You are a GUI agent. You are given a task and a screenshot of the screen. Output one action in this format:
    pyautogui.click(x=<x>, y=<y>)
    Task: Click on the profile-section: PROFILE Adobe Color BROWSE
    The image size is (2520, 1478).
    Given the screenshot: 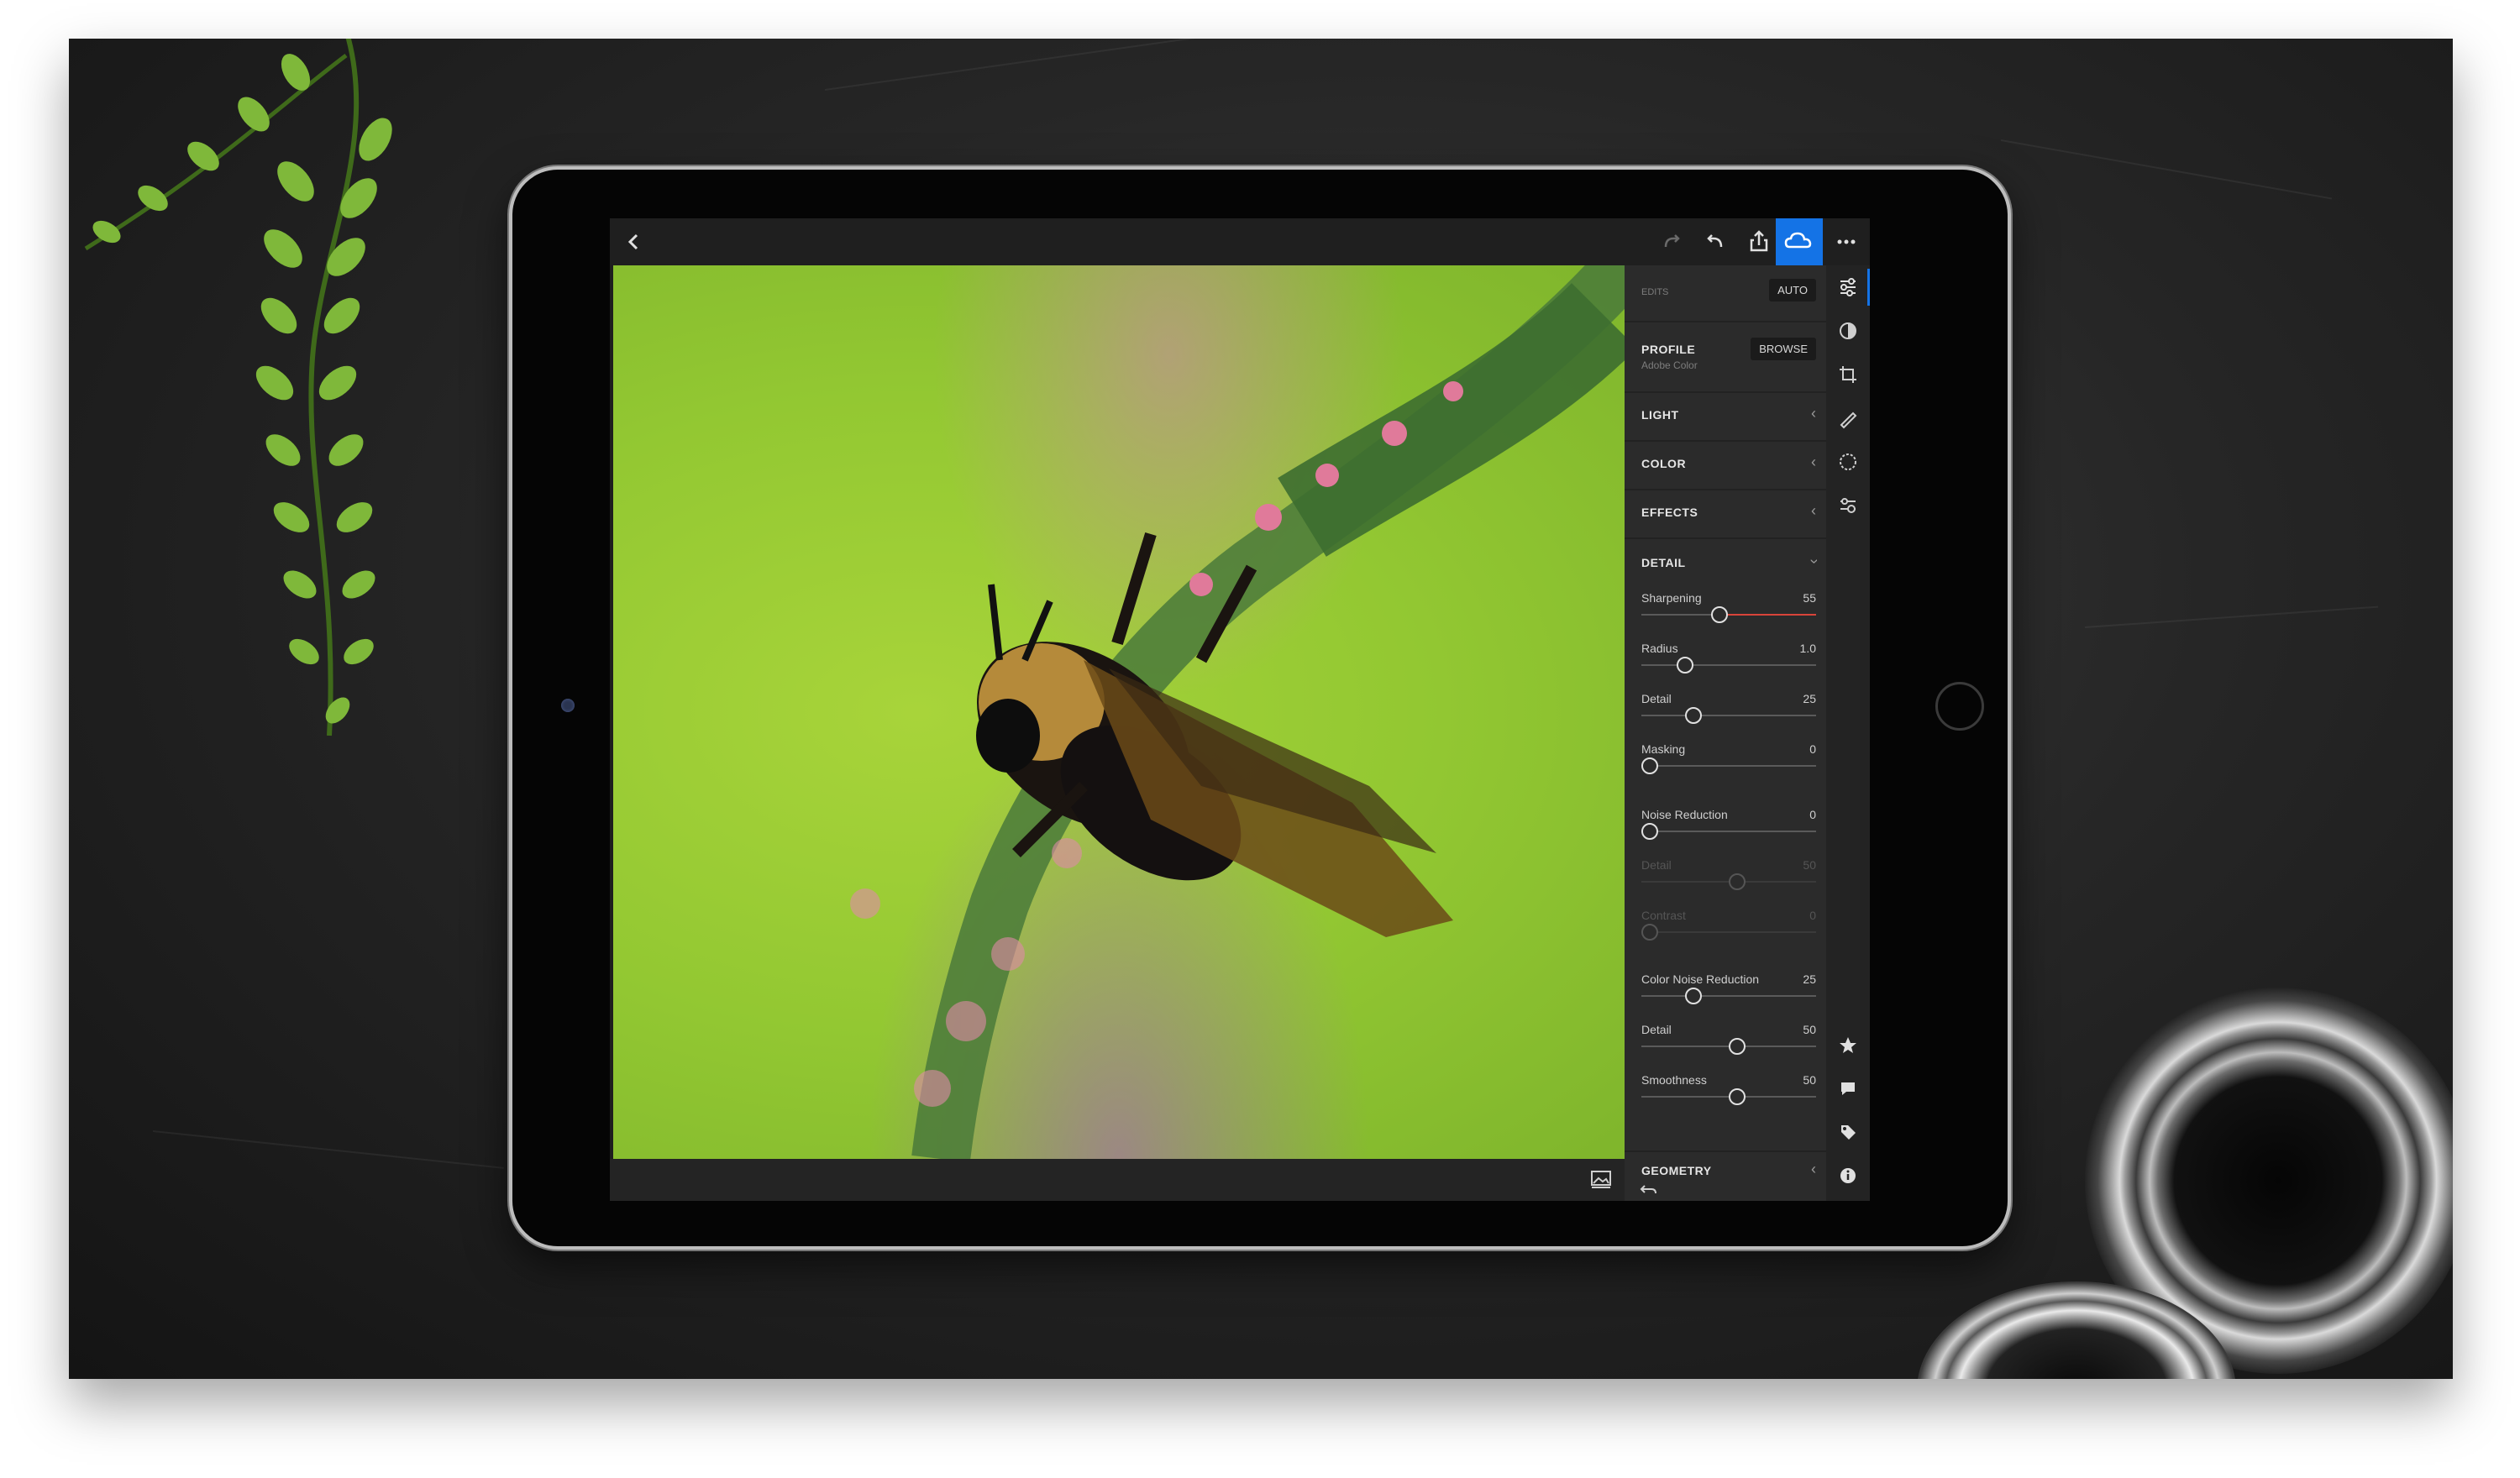 What is the action you would take?
    pyautogui.click(x=1725, y=357)
    